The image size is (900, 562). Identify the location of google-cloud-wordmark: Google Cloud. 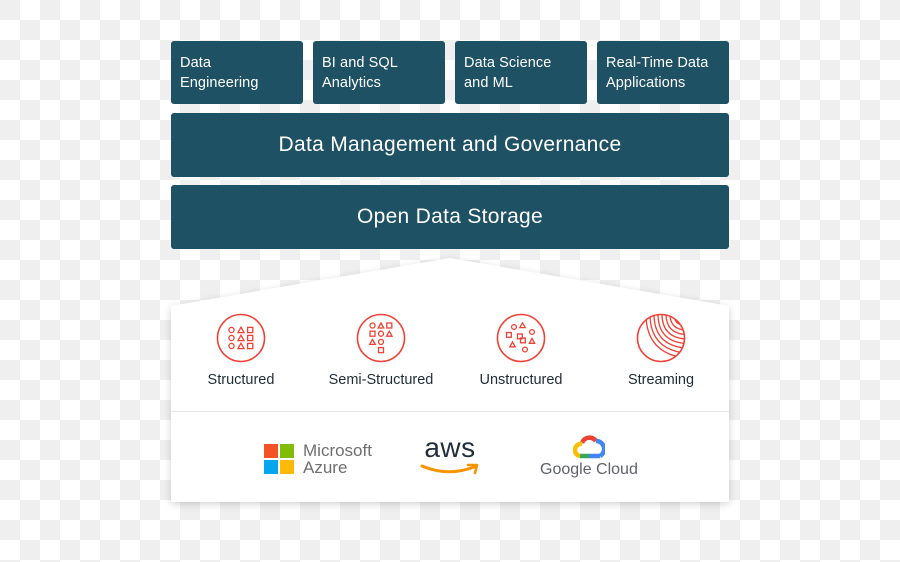
(589, 469).